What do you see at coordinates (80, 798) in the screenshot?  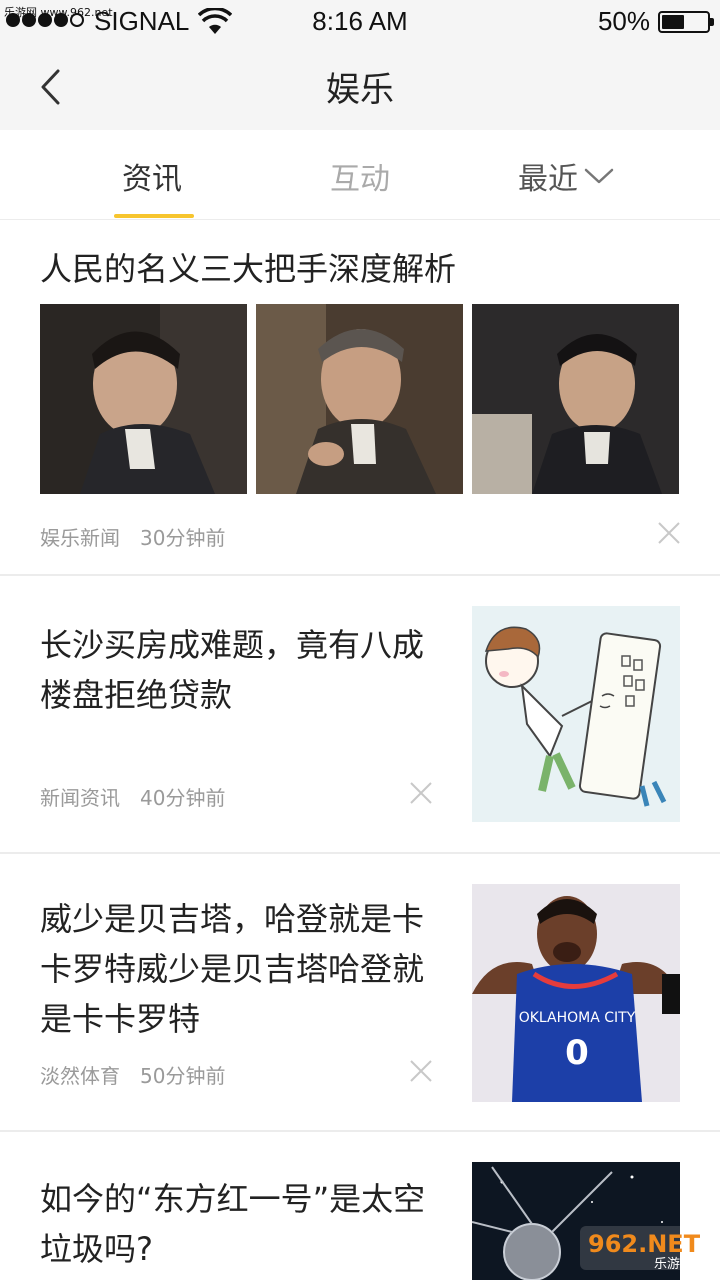 I see `article-source: 新闻资讯` at bounding box center [80, 798].